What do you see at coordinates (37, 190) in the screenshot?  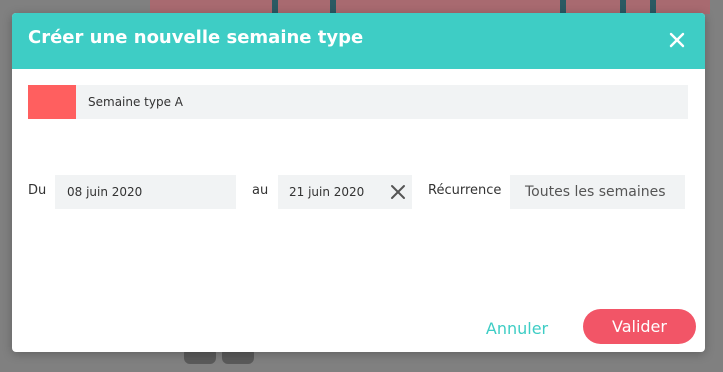 I see `from-label: Du` at bounding box center [37, 190].